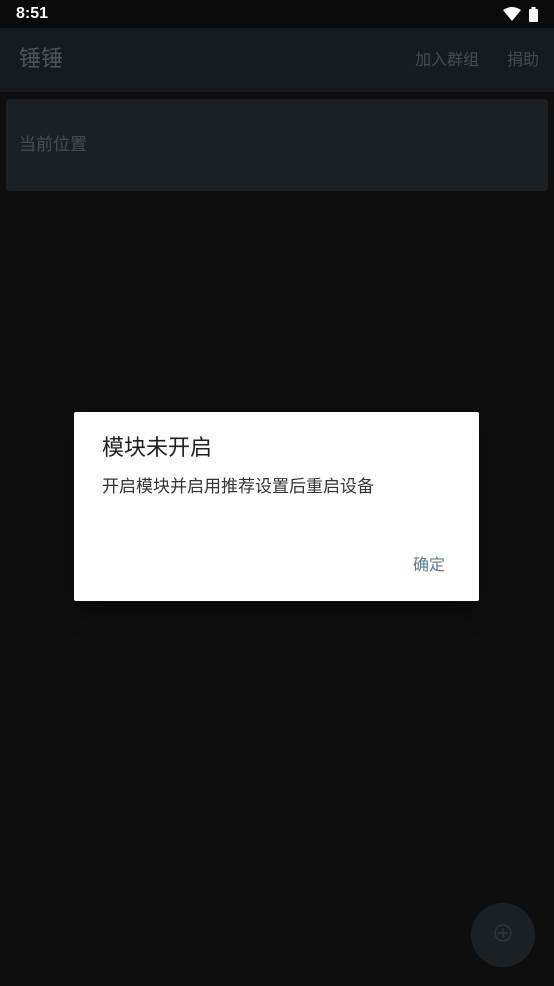 This screenshot has height=986, width=554. I want to click on status-time: 8:51, so click(32, 13).